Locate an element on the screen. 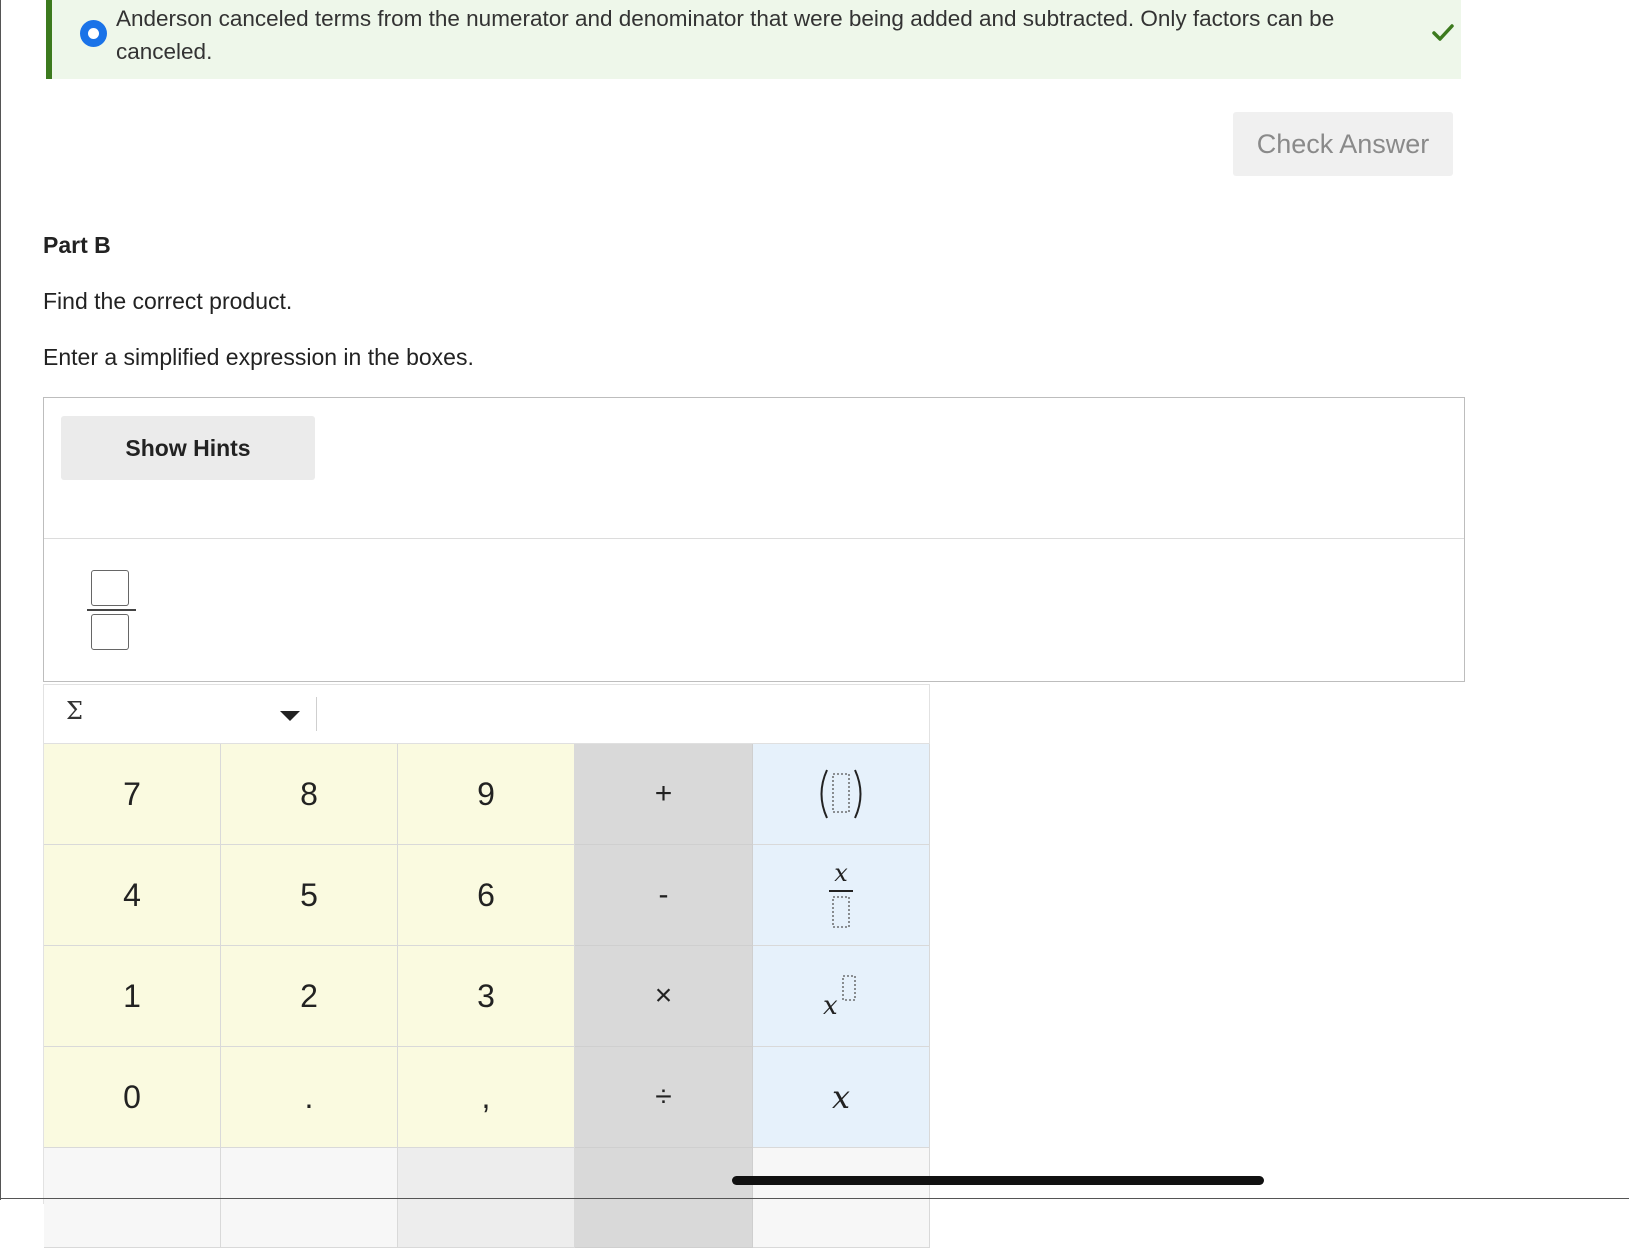  key-0: 0 is located at coordinates (132, 1097).